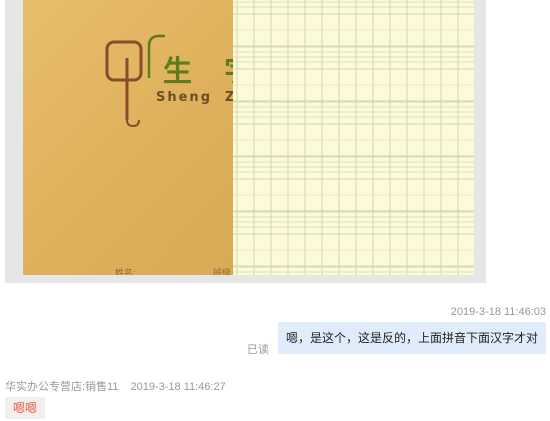 Image resolution: width=550 pixels, height=421 pixels. Describe the element at coordinates (194, 97) in the screenshot. I see `cover-pinyin: Sheng Zi` at that location.